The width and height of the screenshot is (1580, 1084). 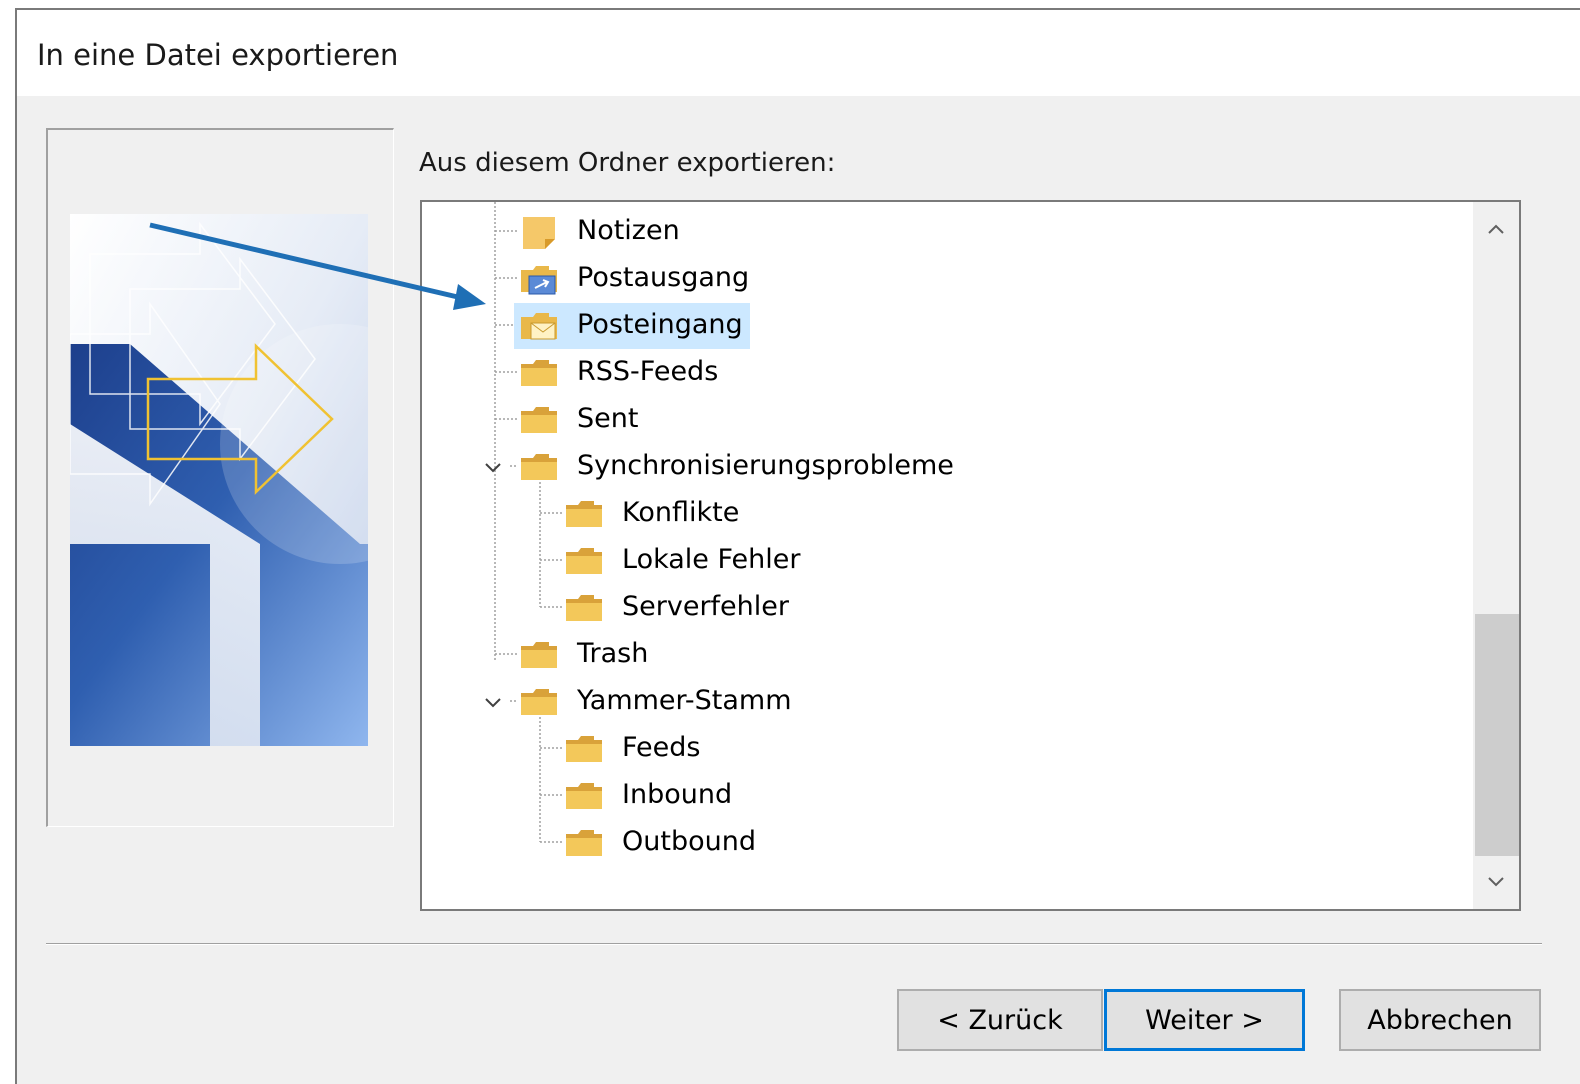 I want to click on dialog-title: In eine Datei exportieren, so click(x=218, y=55).